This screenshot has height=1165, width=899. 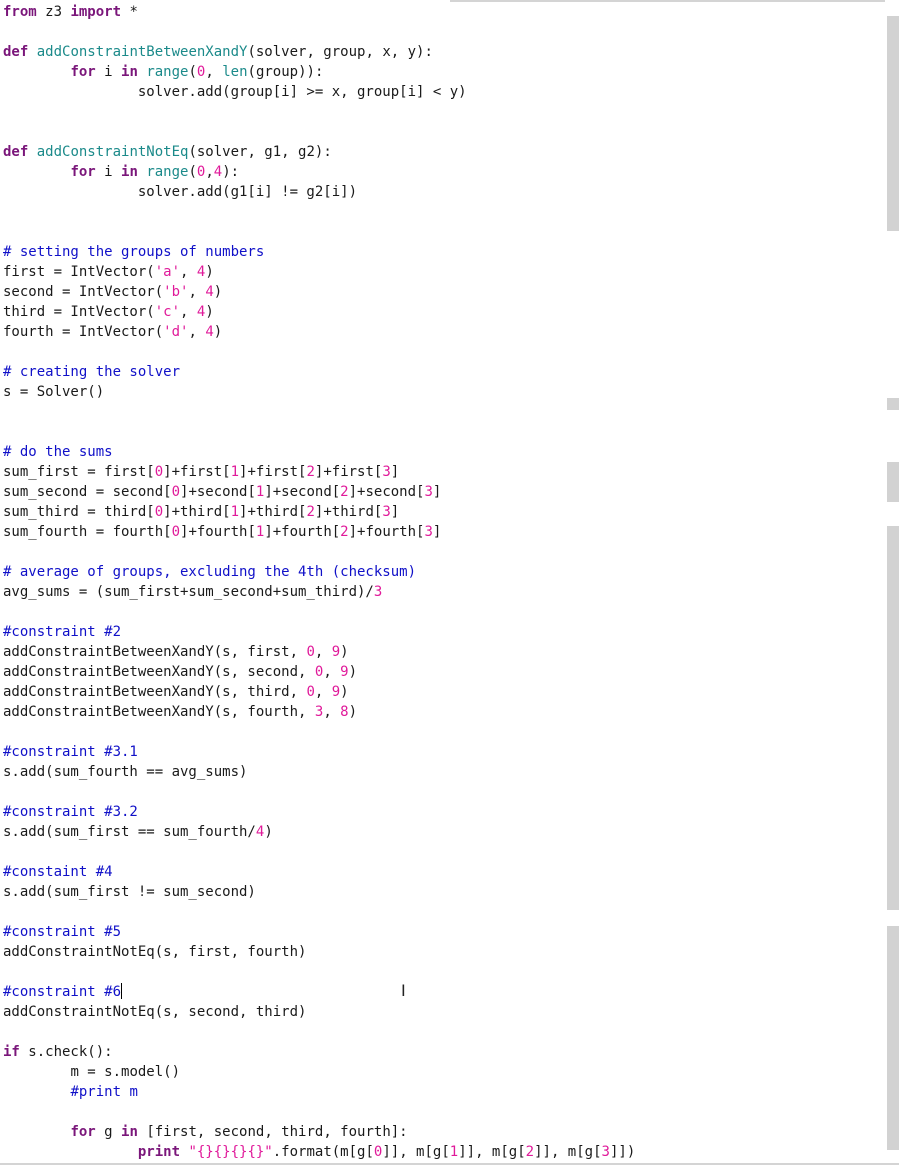 I want to click on code-line: for i in range(0,4):, so click(x=319, y=172).